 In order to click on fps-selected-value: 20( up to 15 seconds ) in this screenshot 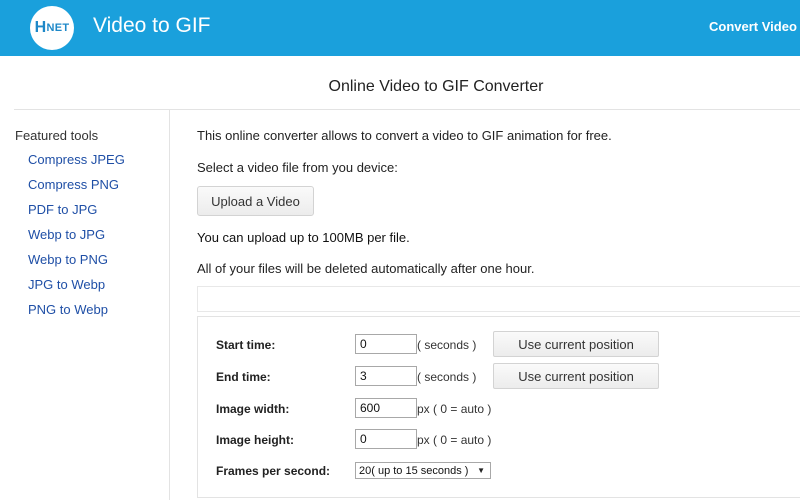, I will do `click(414, 470)`.